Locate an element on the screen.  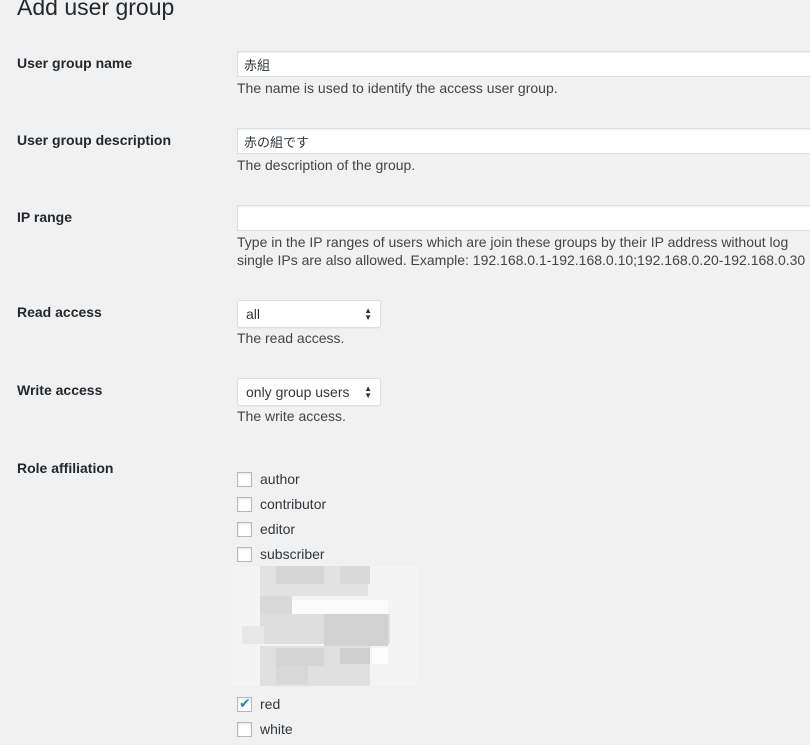
redacted-pixelated-region is located at coordinates (324, 626).